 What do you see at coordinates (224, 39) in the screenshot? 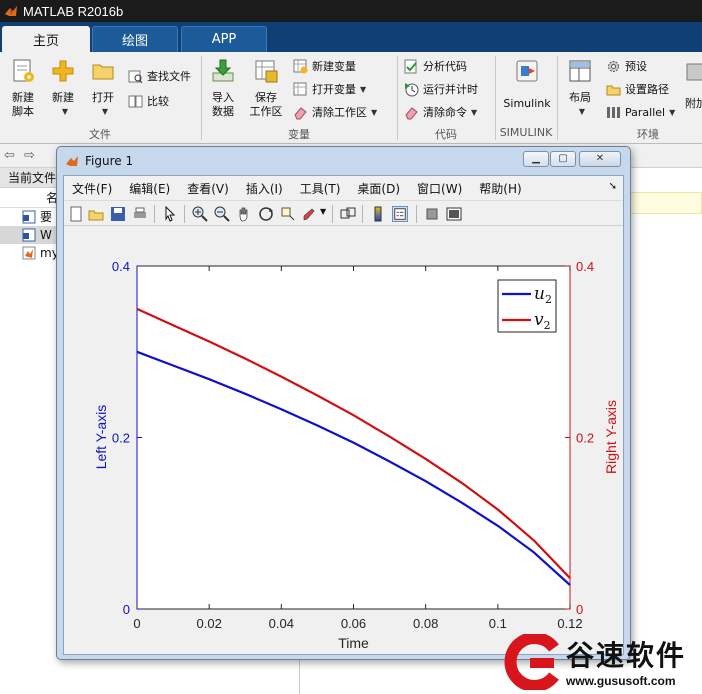
I see `tab-apps: APP` at bounding box center [224, 39].